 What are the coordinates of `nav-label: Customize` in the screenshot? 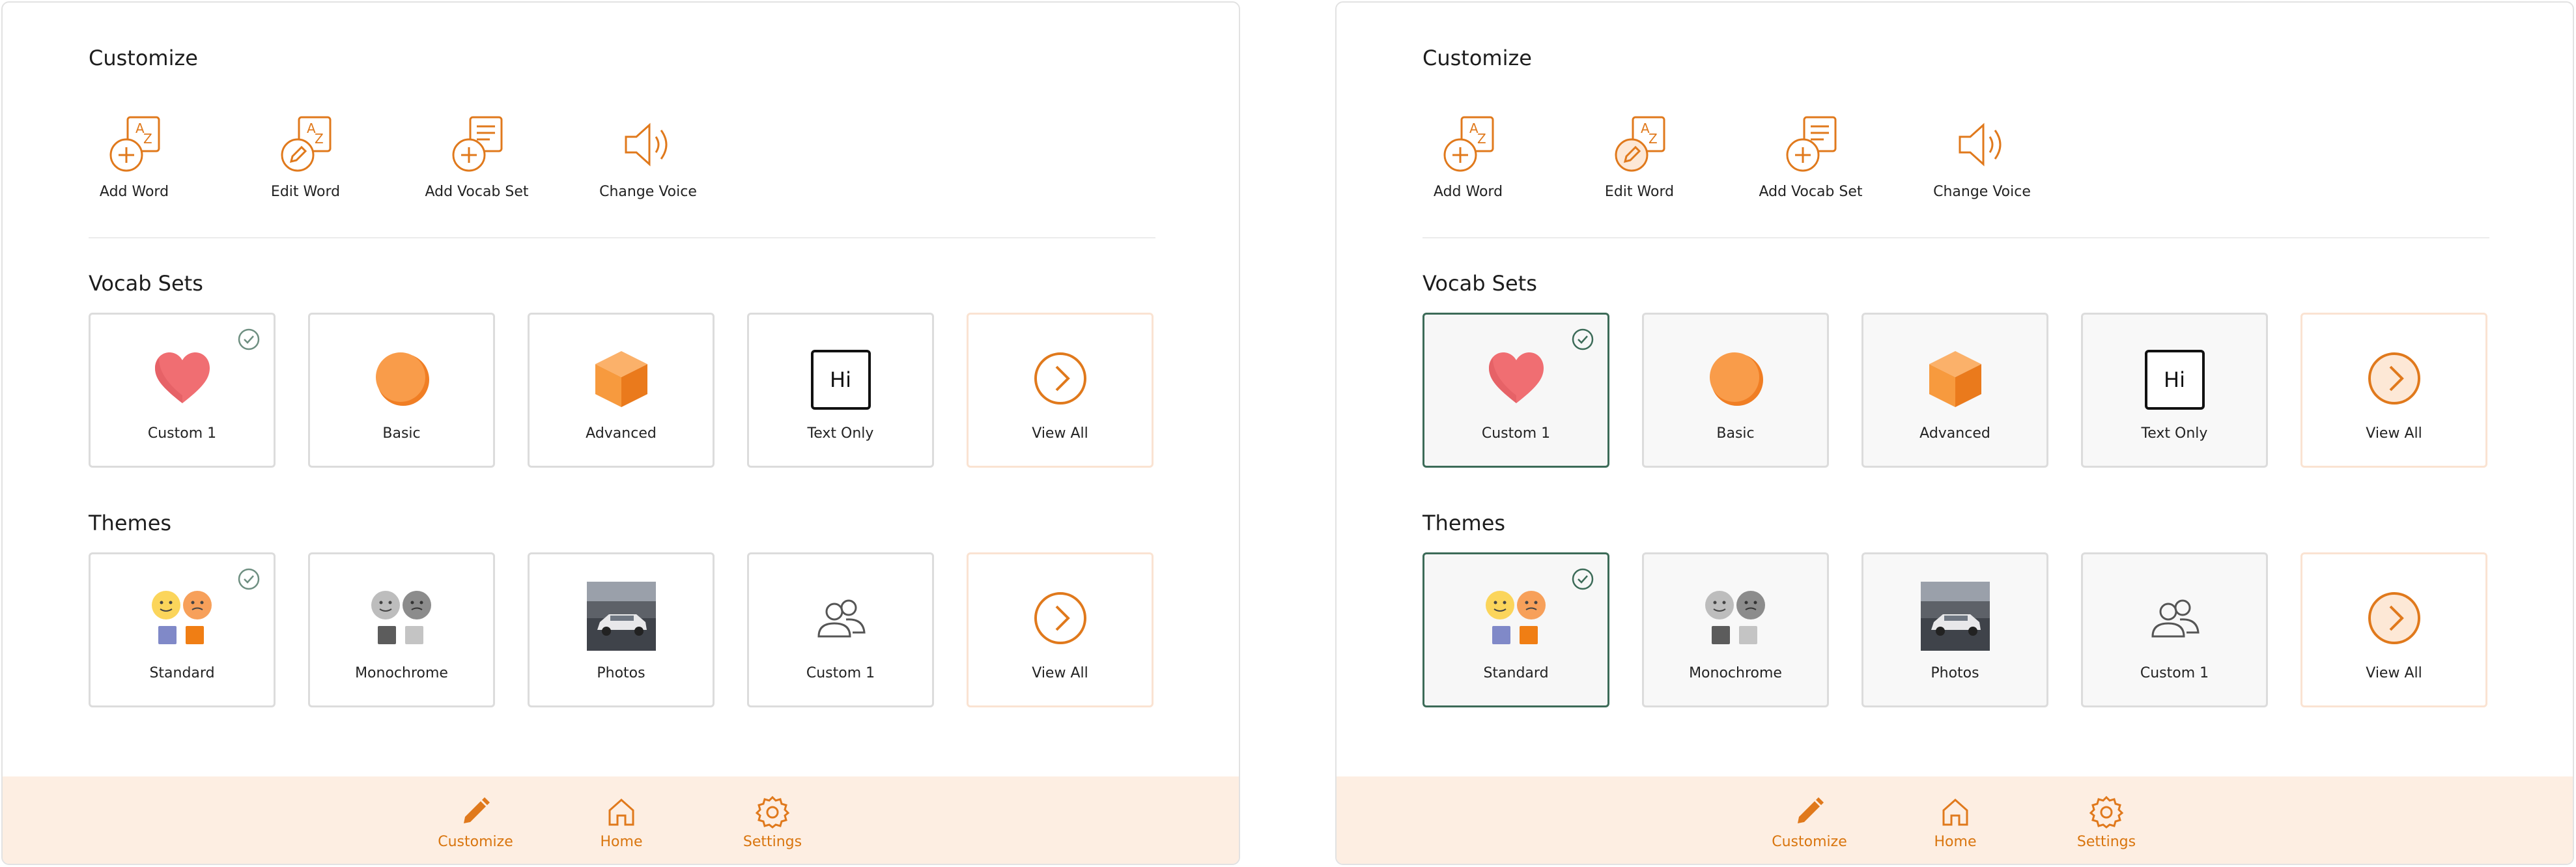 It's located at (1809, 842).